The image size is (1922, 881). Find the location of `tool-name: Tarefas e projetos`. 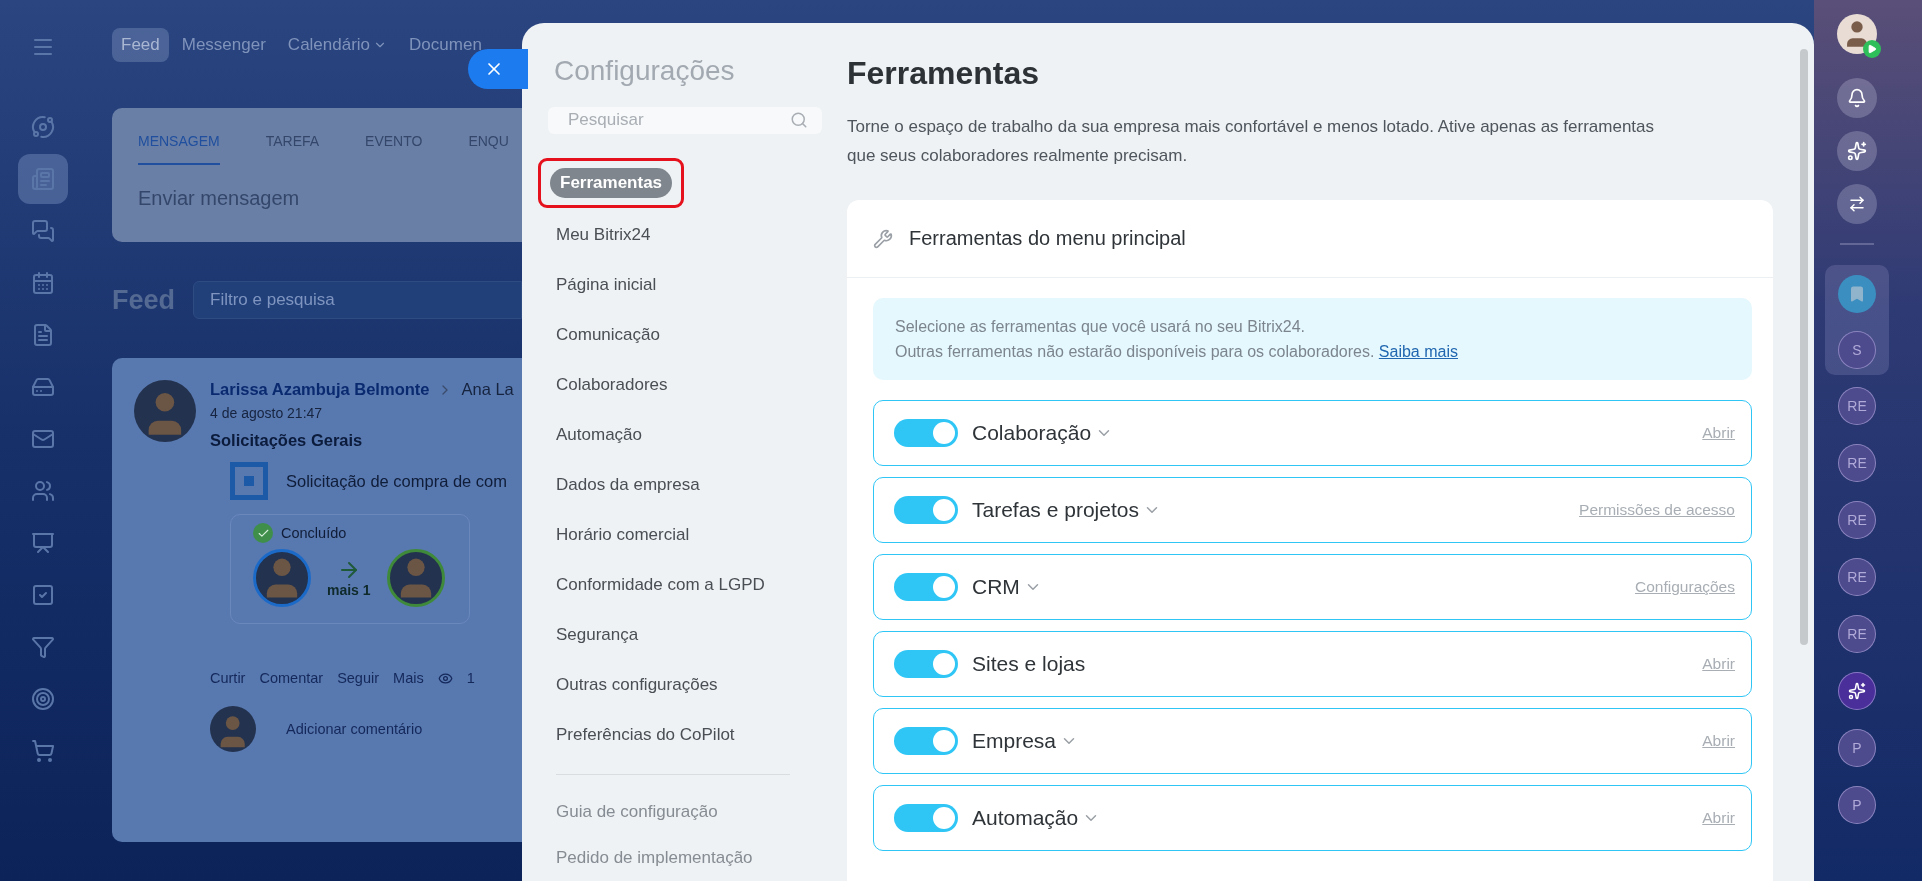

tool-name: Tarefas e projetos is located at coordinates (1055, 510).